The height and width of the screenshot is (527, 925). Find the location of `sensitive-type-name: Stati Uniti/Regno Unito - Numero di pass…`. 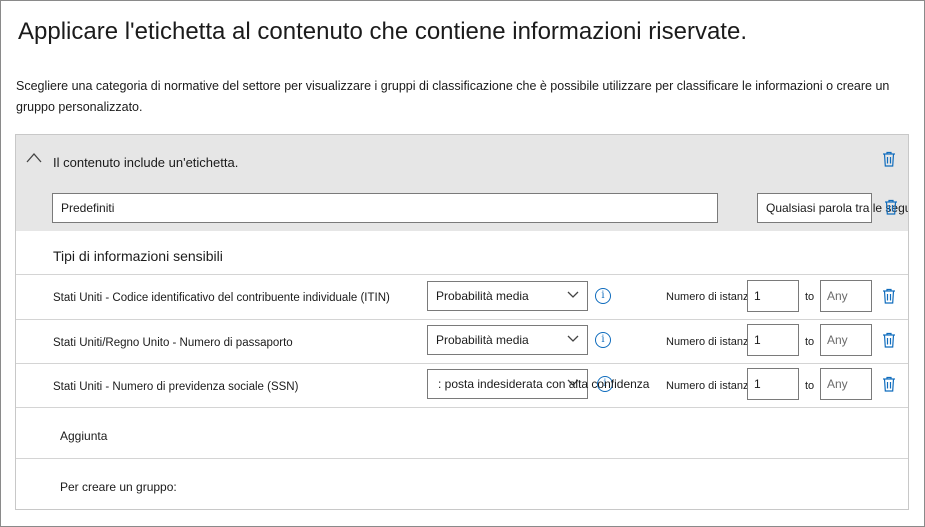

sensitive-type-name: Stati Uniti/Regno Unito - Numero di pass… is located at coordinates (173, 343).